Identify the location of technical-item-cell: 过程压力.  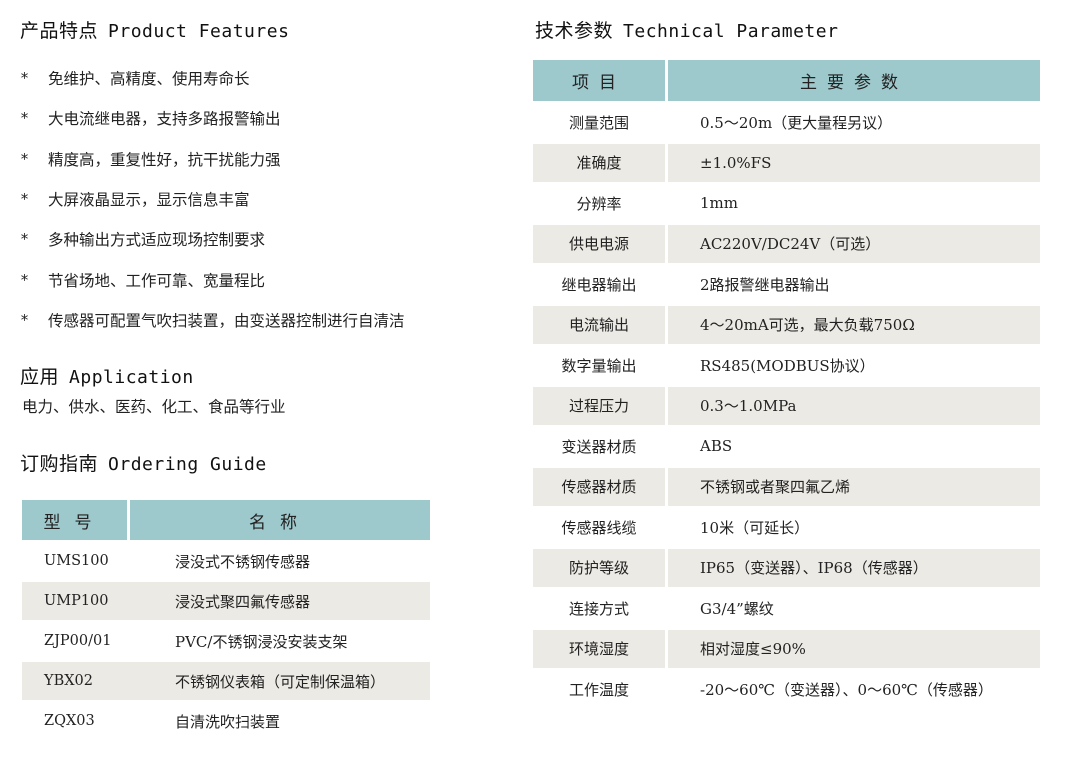
(599, 405).